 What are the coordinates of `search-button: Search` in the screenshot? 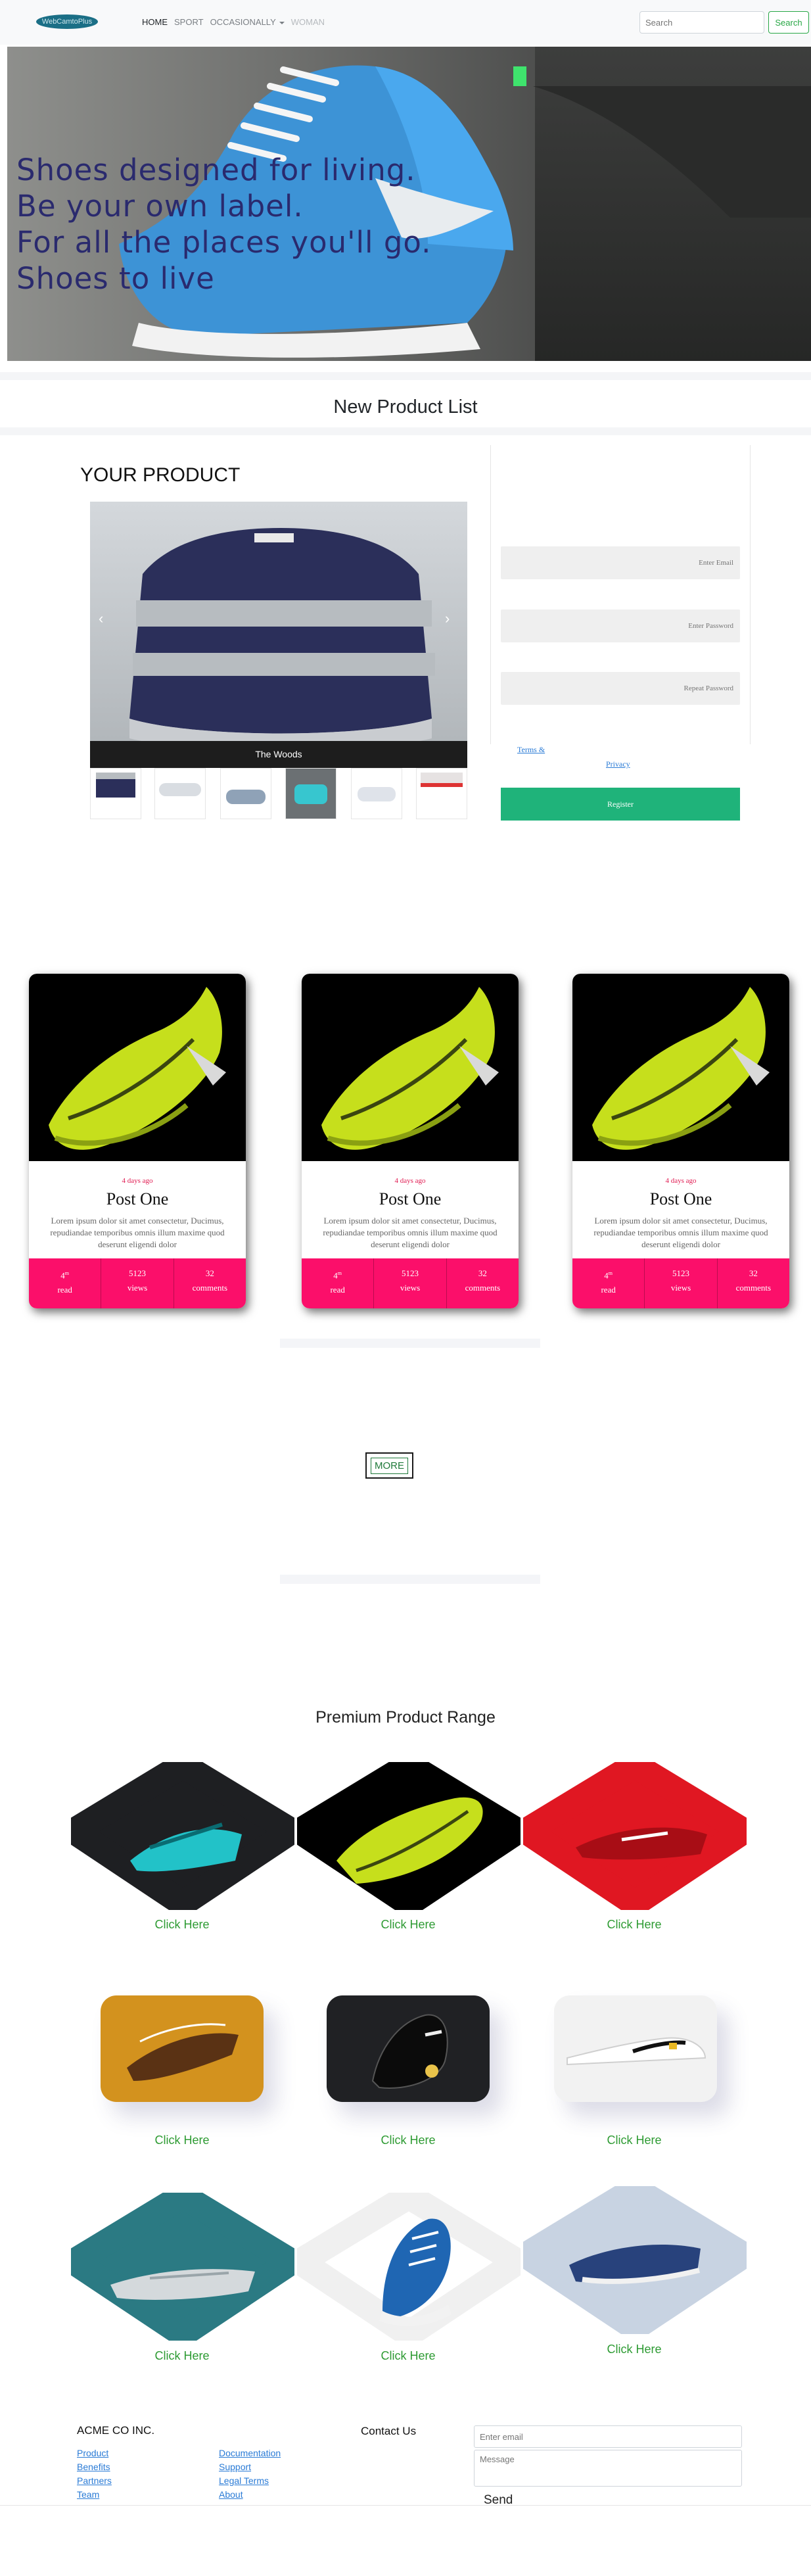 It's located at (788, 23).